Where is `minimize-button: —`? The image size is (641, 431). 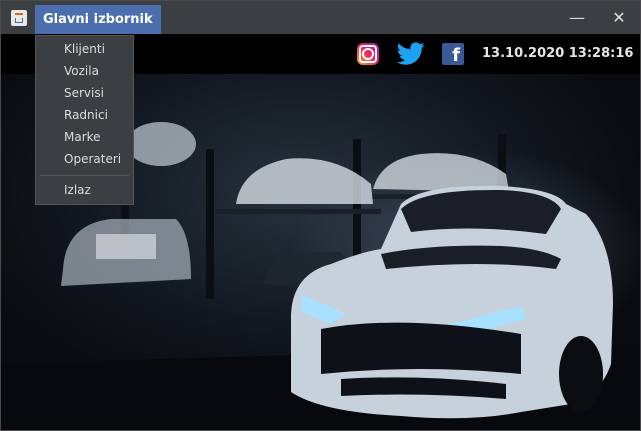 minimize-button: — is located at coordinates (577, 17).